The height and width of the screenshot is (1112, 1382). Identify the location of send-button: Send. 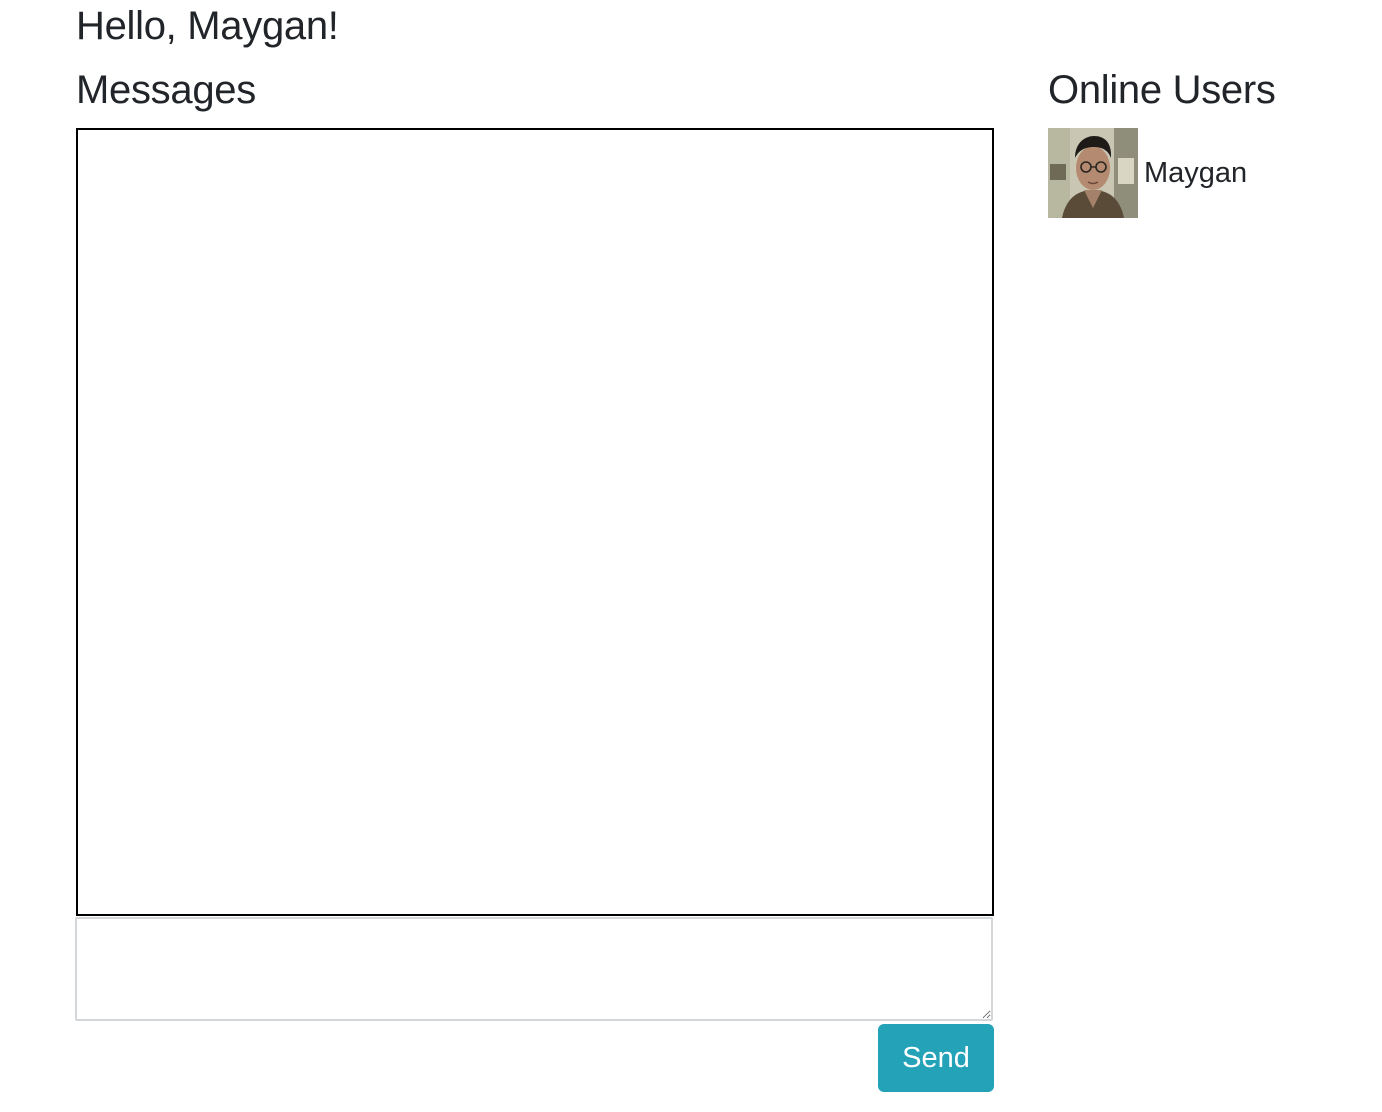
(936, 1058).